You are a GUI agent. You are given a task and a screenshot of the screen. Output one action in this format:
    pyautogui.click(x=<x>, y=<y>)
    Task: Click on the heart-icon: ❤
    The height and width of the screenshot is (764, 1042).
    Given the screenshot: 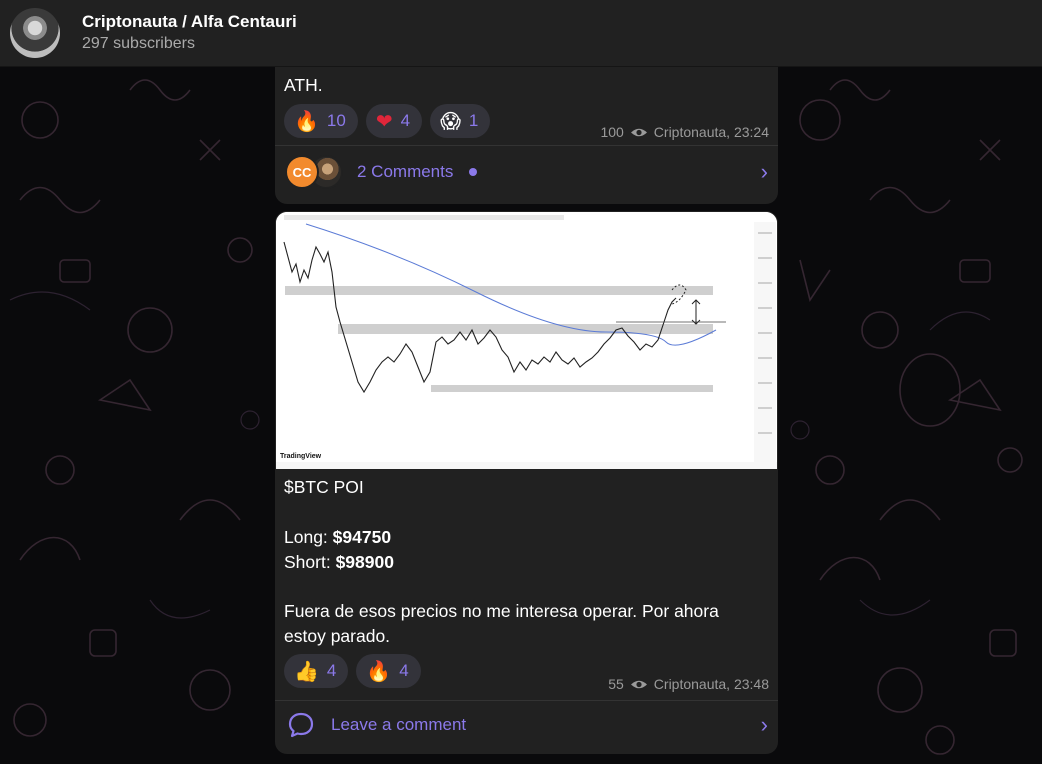 What is the action you would take?
    pyautogui.click(x=384, y=121)
    